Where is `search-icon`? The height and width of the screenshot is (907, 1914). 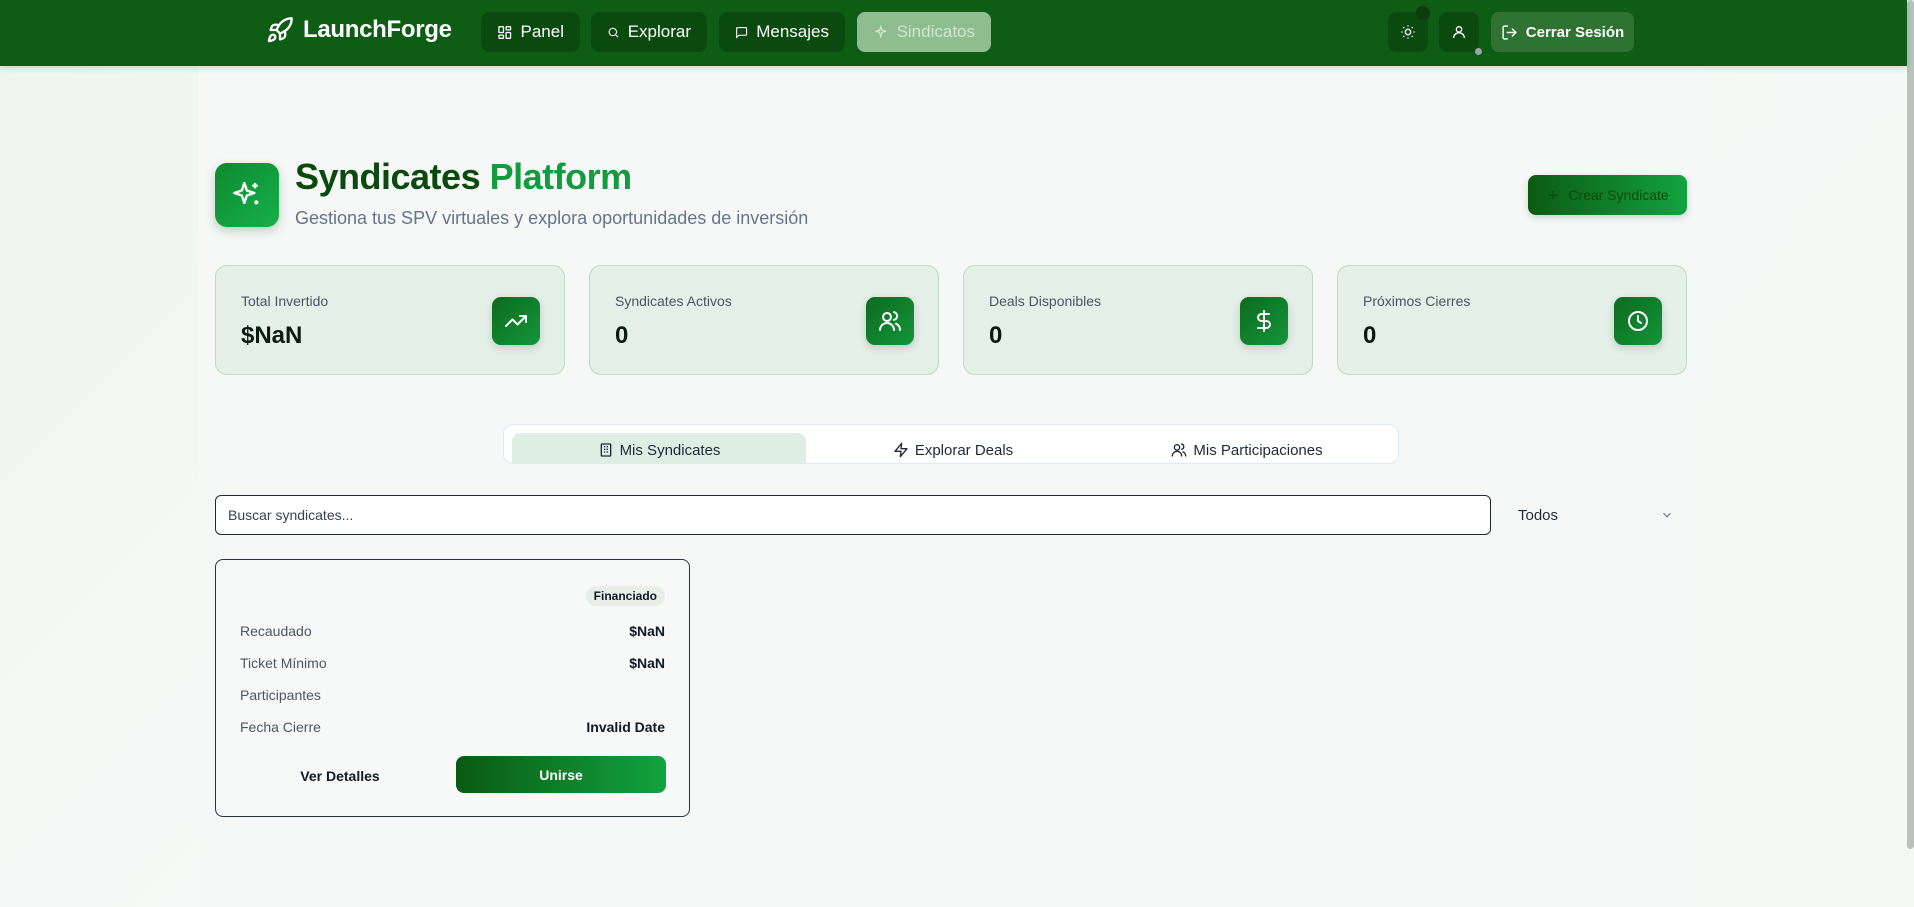 search-icon is located at coordinates (613, 32).